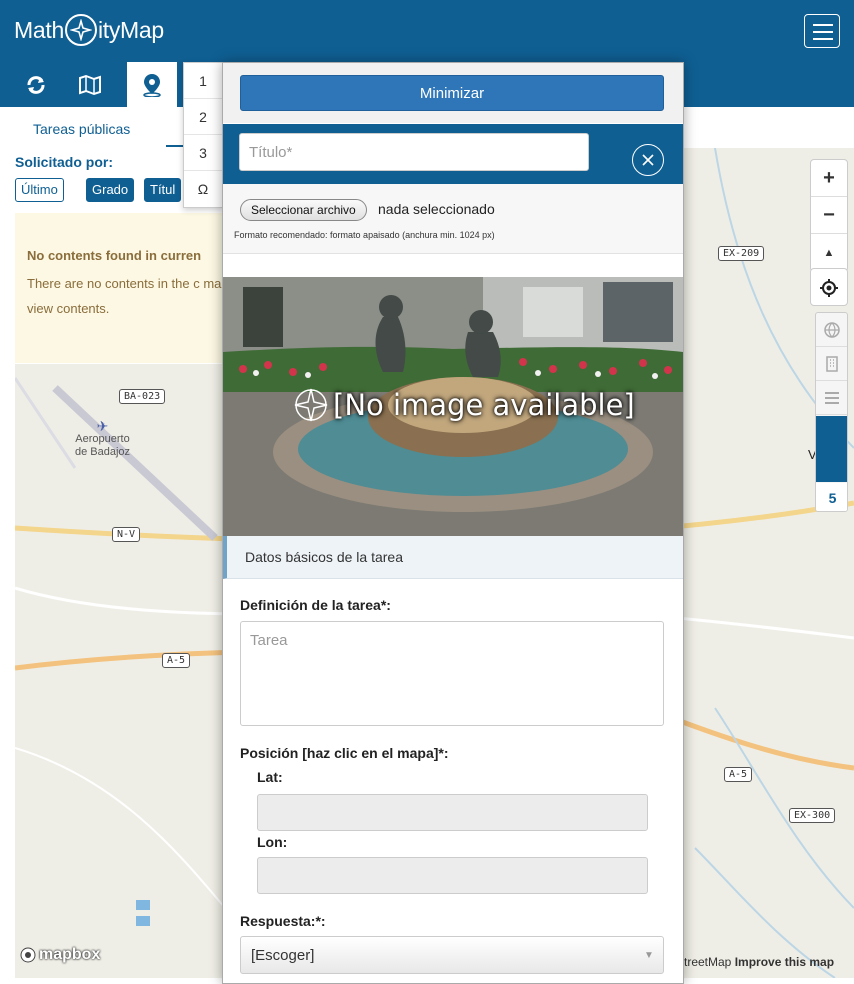 The height and width of the screenshot is (984, 854). I want to click on mapbox-wordmark: mapbox, so click(70, 954).